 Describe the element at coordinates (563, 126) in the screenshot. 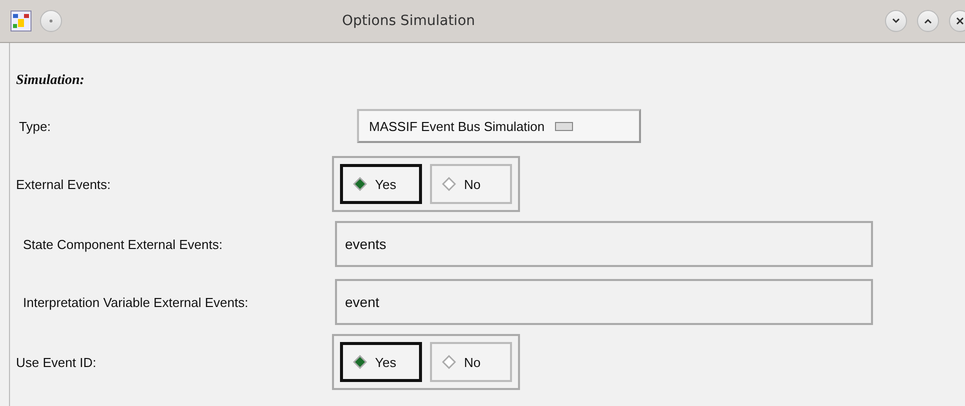

I see `dropdown-indicator-icon` at that location.